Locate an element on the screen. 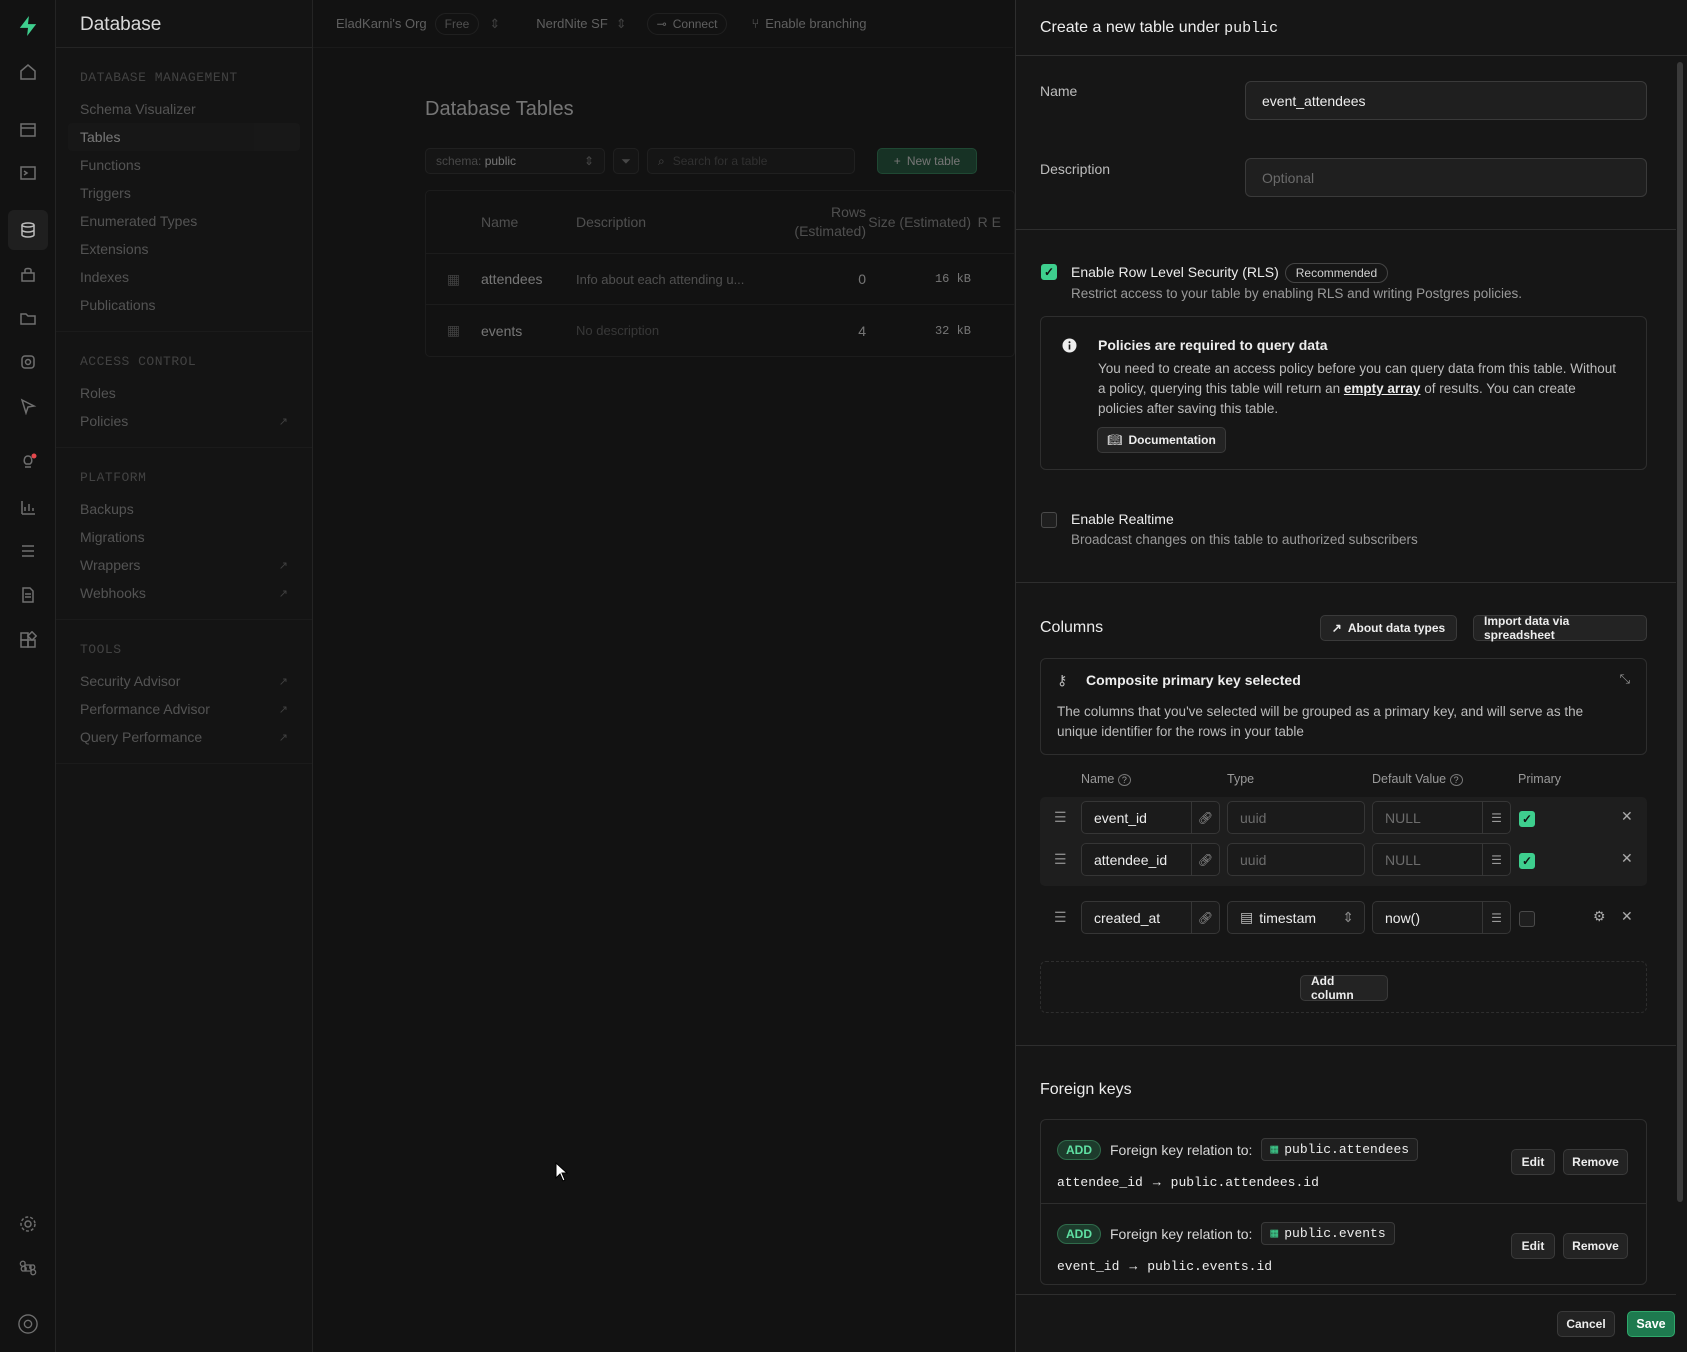 This screenshot has height=1352, width=1687. table-search-input: ⌕ Search for a table is located at coordinates (751, 161).